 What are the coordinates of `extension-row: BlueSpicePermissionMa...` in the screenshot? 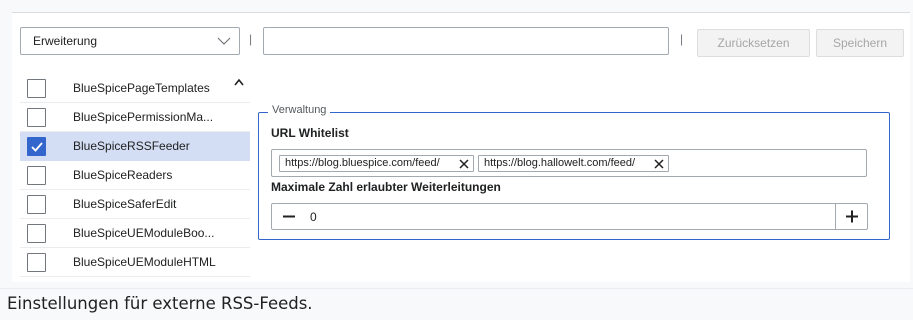 It's located at (135, 117).